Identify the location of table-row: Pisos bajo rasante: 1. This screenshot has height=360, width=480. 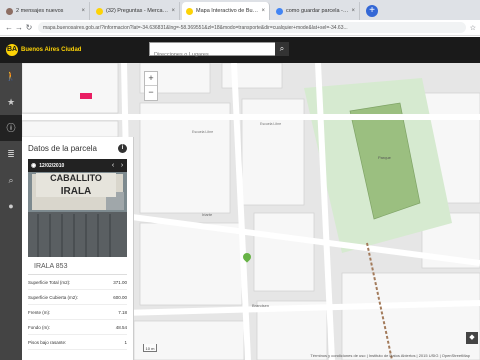
(77, 342).